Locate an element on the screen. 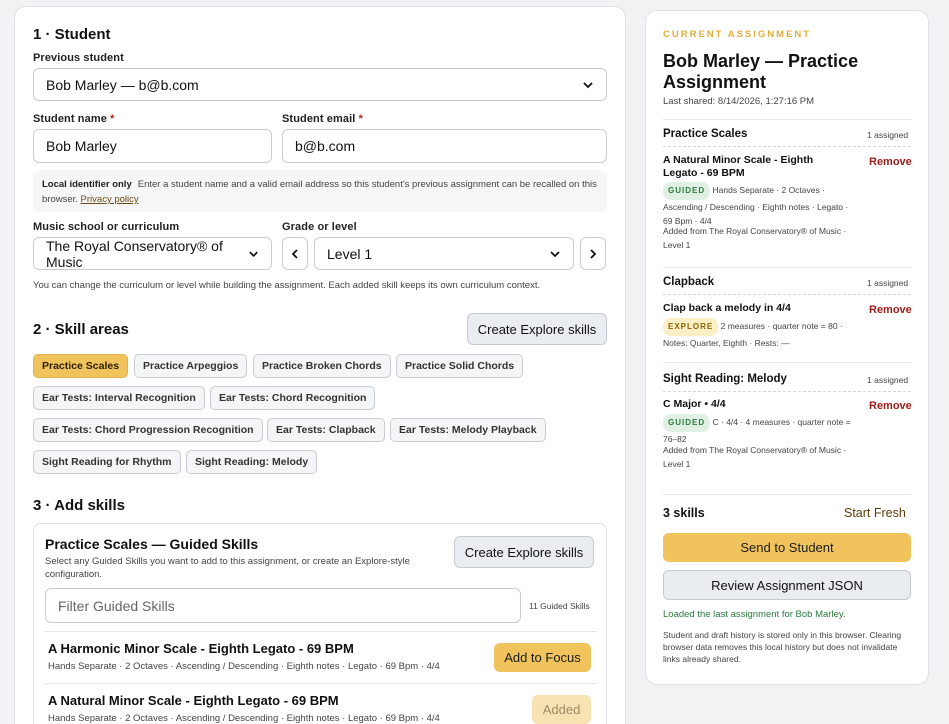 This screenshot has height=724, width=949. local-identifier-label: Local identifier only is located at coordinates (87, 184).